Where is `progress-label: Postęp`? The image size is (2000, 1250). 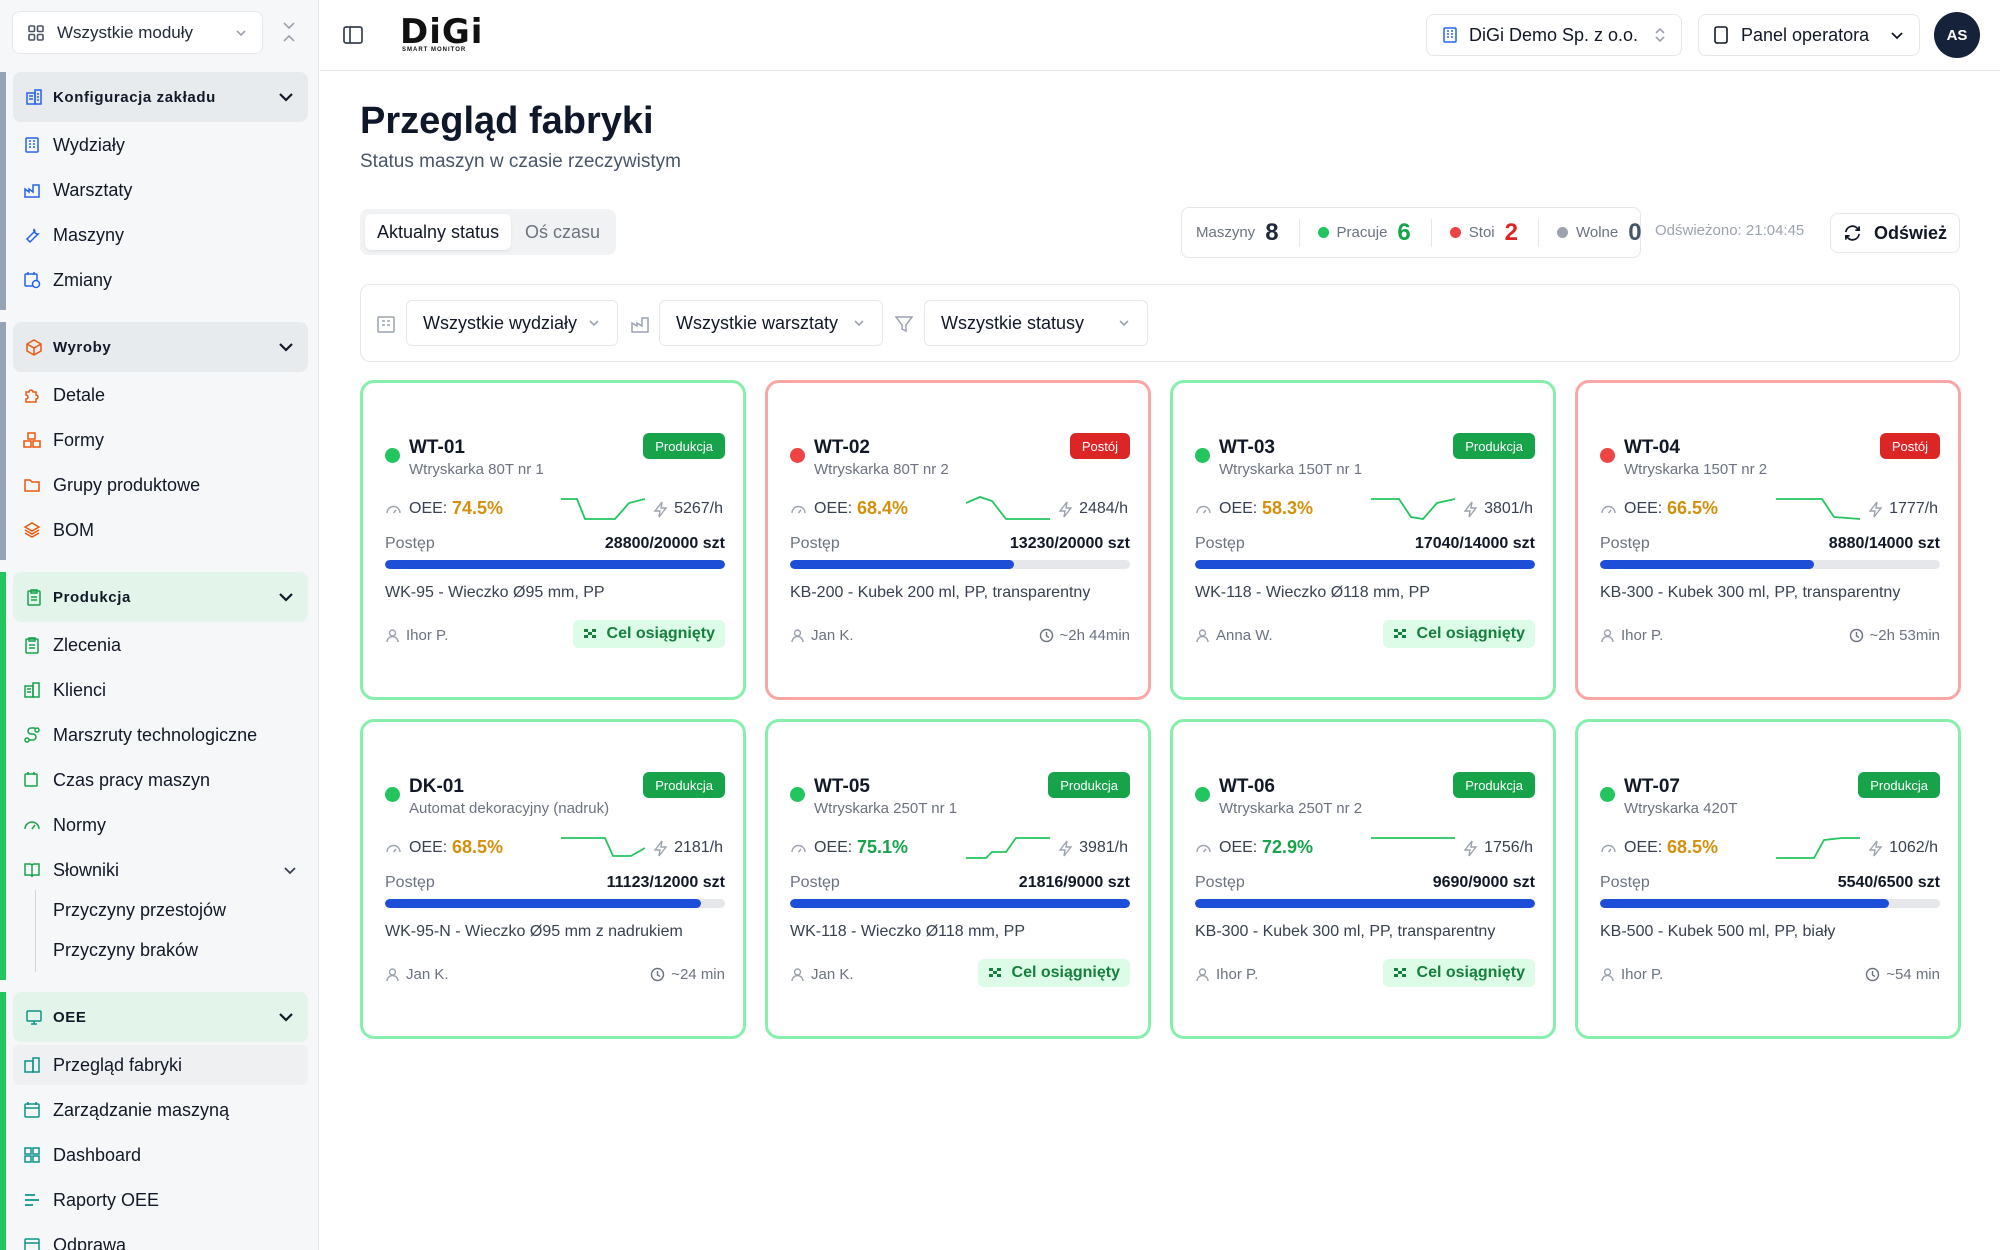 progress-label: Postęp is located at coordinates (1220, 543).